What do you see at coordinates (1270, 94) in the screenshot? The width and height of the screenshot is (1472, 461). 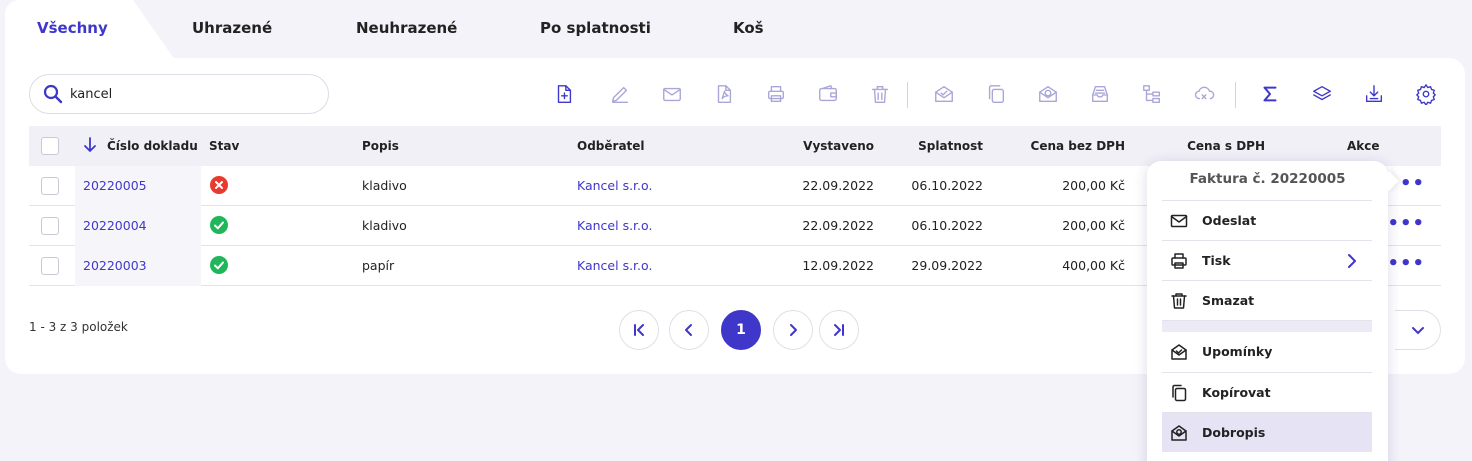 I see `sum-icon` at bounding box center [1270, 94].